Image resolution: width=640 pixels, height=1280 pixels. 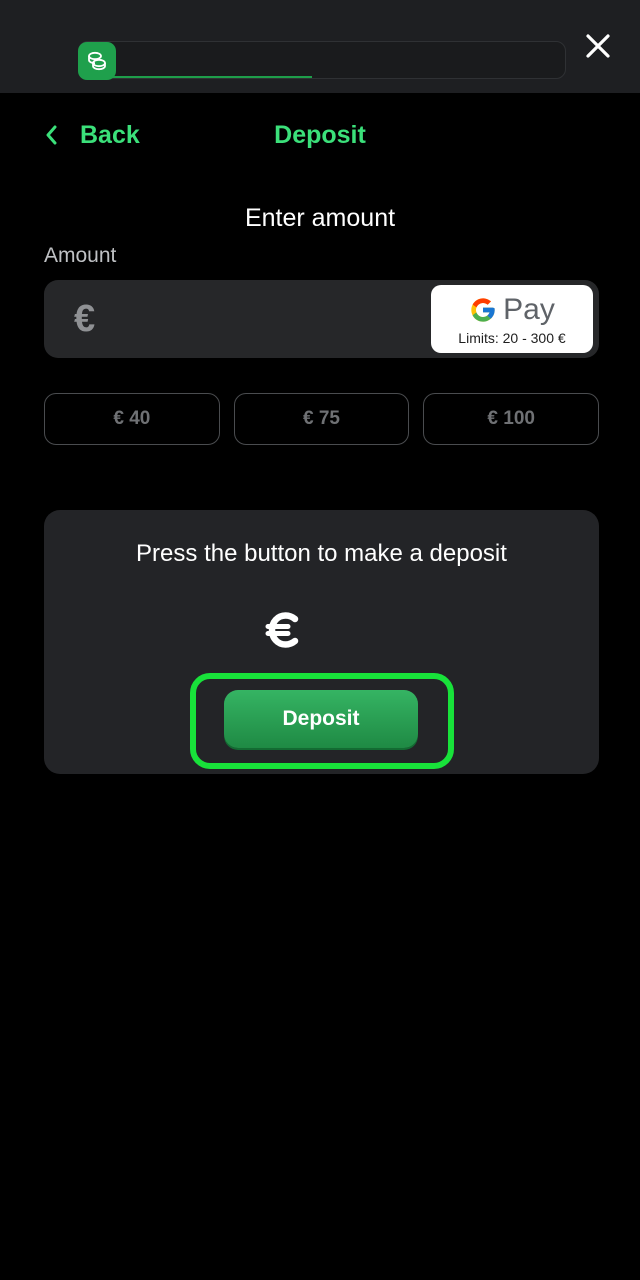 I want to click on google-pay-logo: Pay, so click(x=512, y=310).